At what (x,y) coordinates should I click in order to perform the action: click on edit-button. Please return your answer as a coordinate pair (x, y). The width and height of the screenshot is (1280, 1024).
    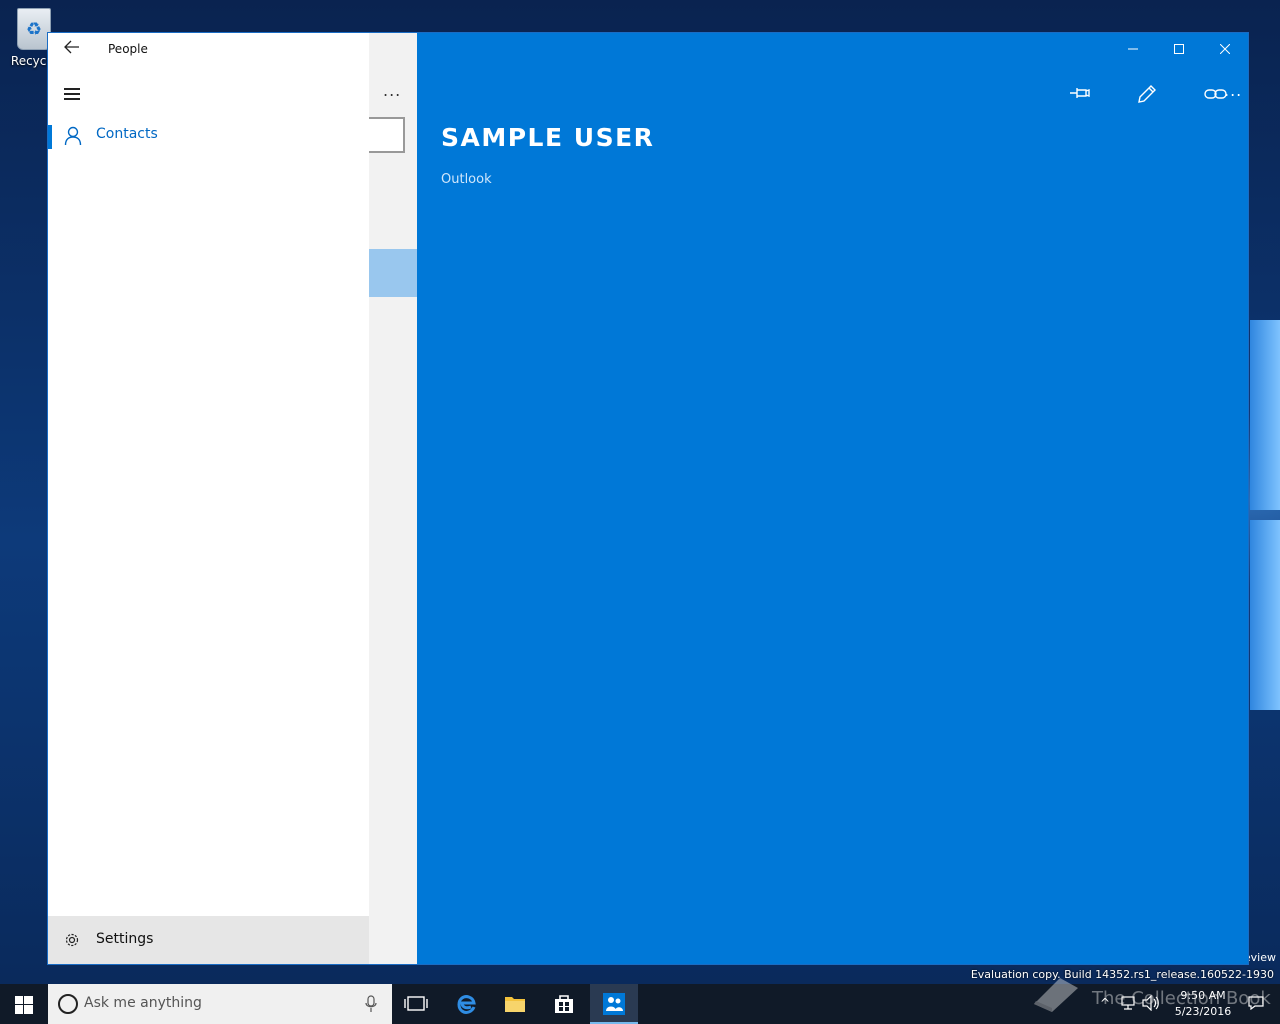
    Looking at the image, I should click on (1146, 93).